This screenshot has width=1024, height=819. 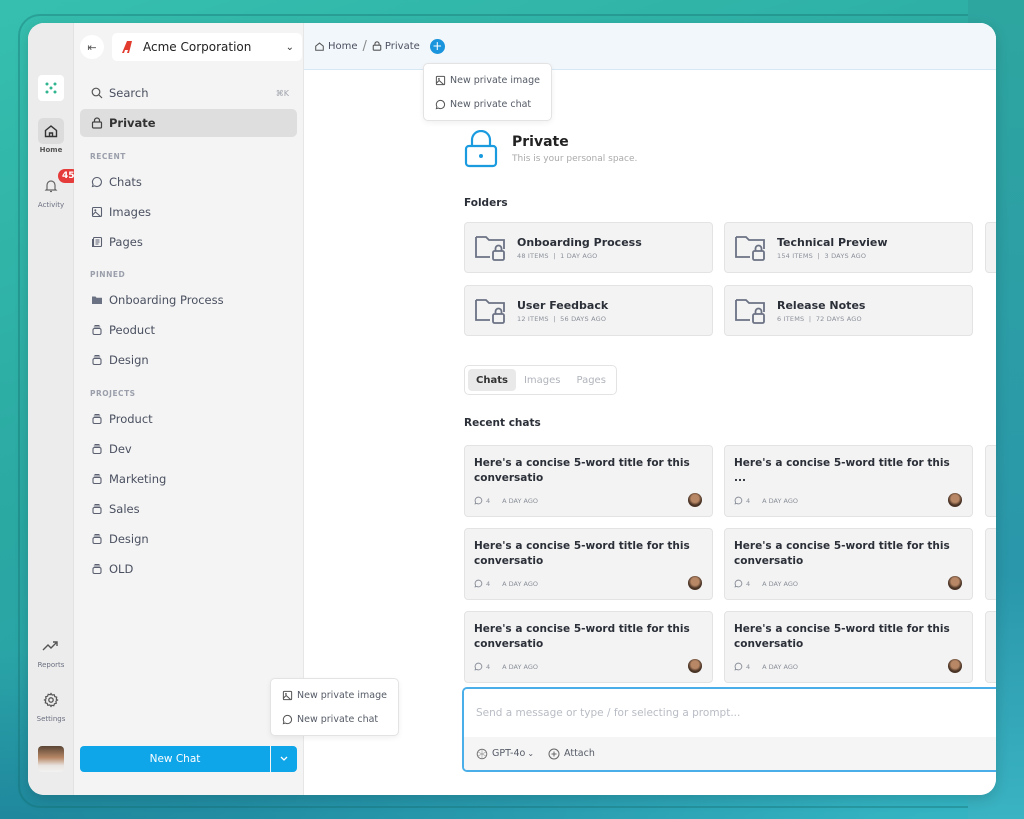 What do you see at coordinates (188, 182) in the screenshot?
I see `sidebar-item-chats: Chats` at bounding box center [188, 182].